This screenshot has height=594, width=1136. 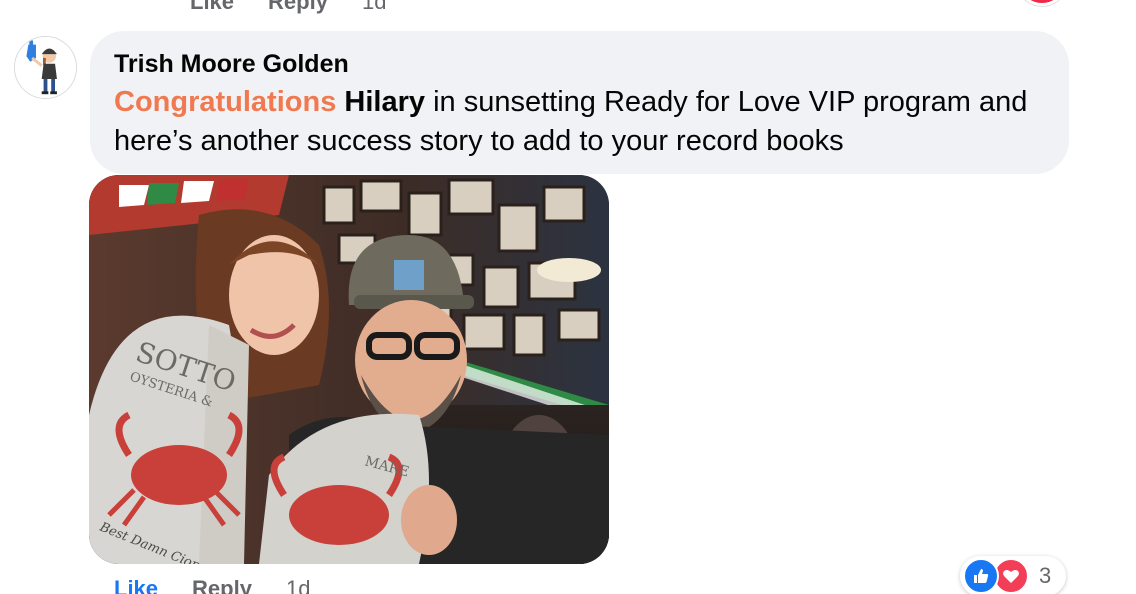 I want to click on comment-time: 1d, so click(x=298, y=585).